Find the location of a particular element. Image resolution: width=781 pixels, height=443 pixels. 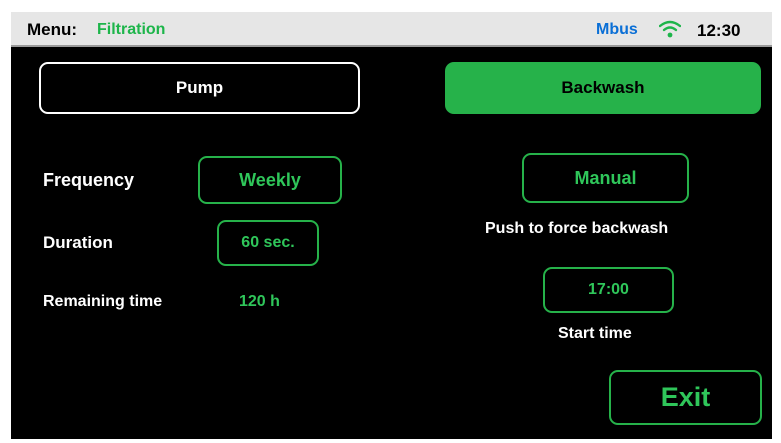

menu-title: Filtration is located at coordinates (131, 29).